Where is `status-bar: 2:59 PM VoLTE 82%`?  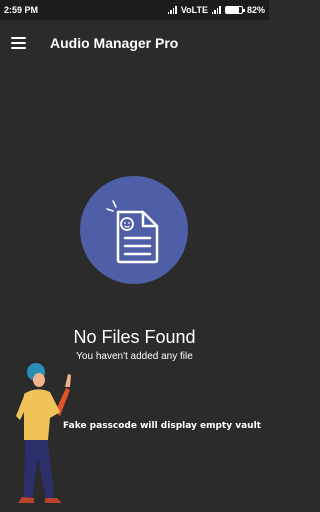 status-bar: 2:59 PM VoLTE 82% is located at coordinates (134, 10).